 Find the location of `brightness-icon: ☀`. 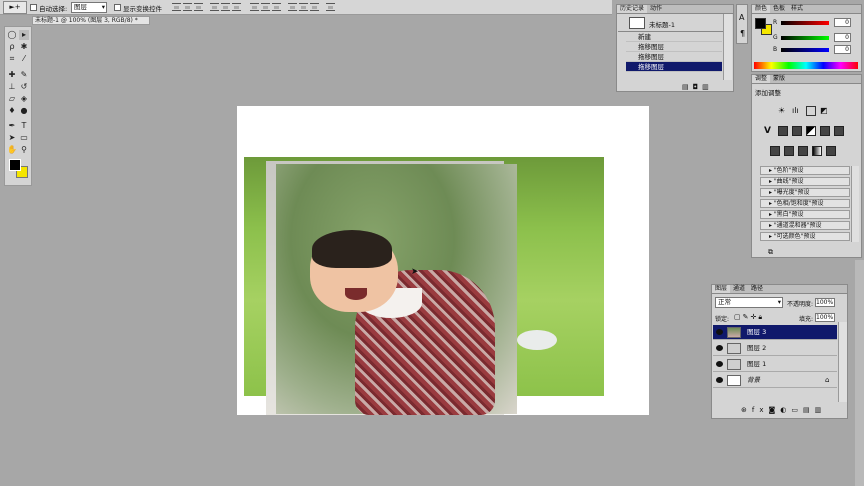

brightness-icon: ☀ is located at coordinates (783, 111).